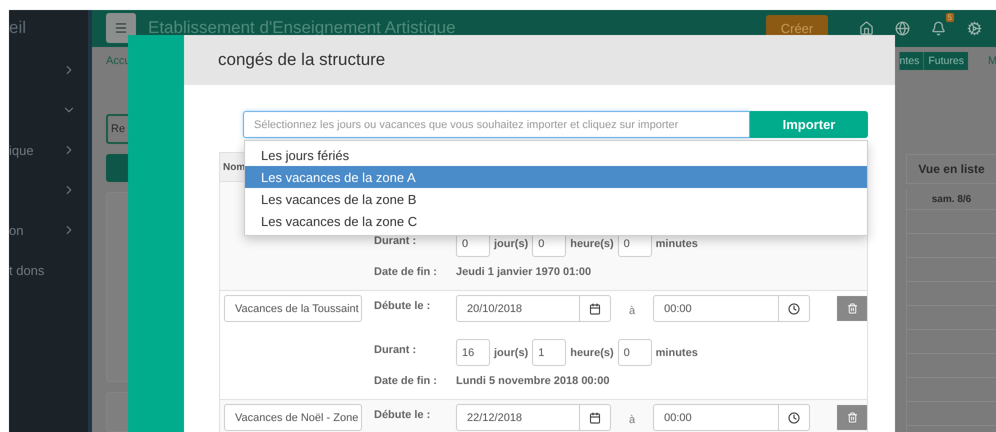 The width and height of the screenshot is (996, 432). What do you see at coordinates (556, 199) in the screenshot?
I see `dropdown-option: Les vacances de la zone B` at bounding box center [556, 199].